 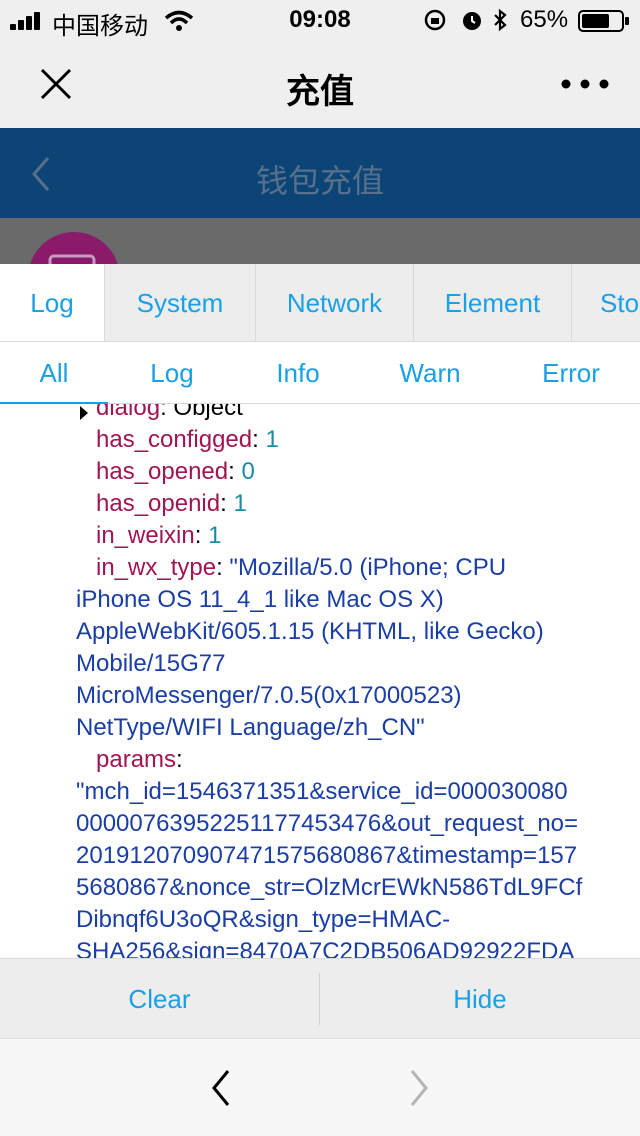 What do you see at coordinates (159, 535) in the screenshot?
I see `log-entry-in-weixin: in_weixin: 1` at bounding box center [159, 535].